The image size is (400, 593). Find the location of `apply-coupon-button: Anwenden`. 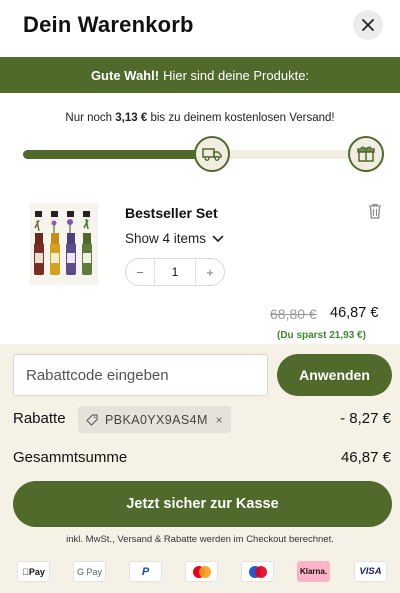

apply-coupon-button: Anwenden is located at coordinates (334, 375).